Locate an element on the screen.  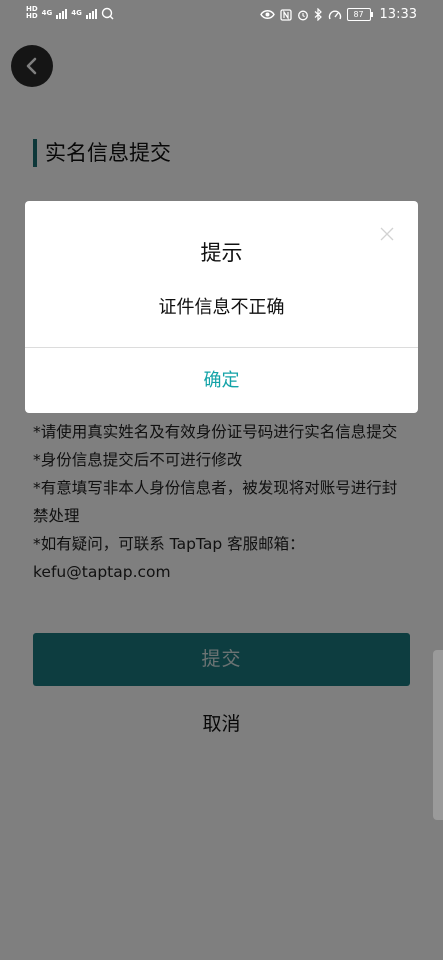
hd-indicator: HD HD is located at coordinates (32, 13).